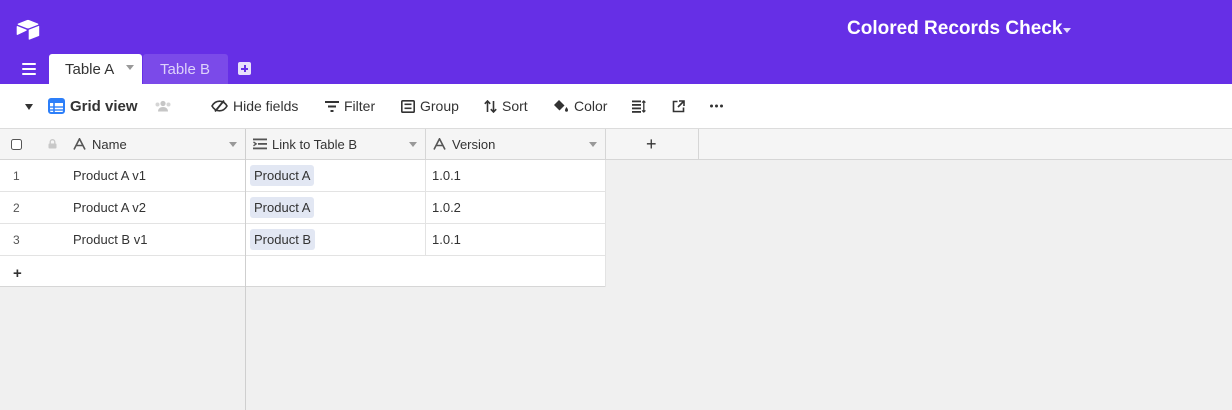  I want to click on base-title: Colored Records Check, so click(954, 29).